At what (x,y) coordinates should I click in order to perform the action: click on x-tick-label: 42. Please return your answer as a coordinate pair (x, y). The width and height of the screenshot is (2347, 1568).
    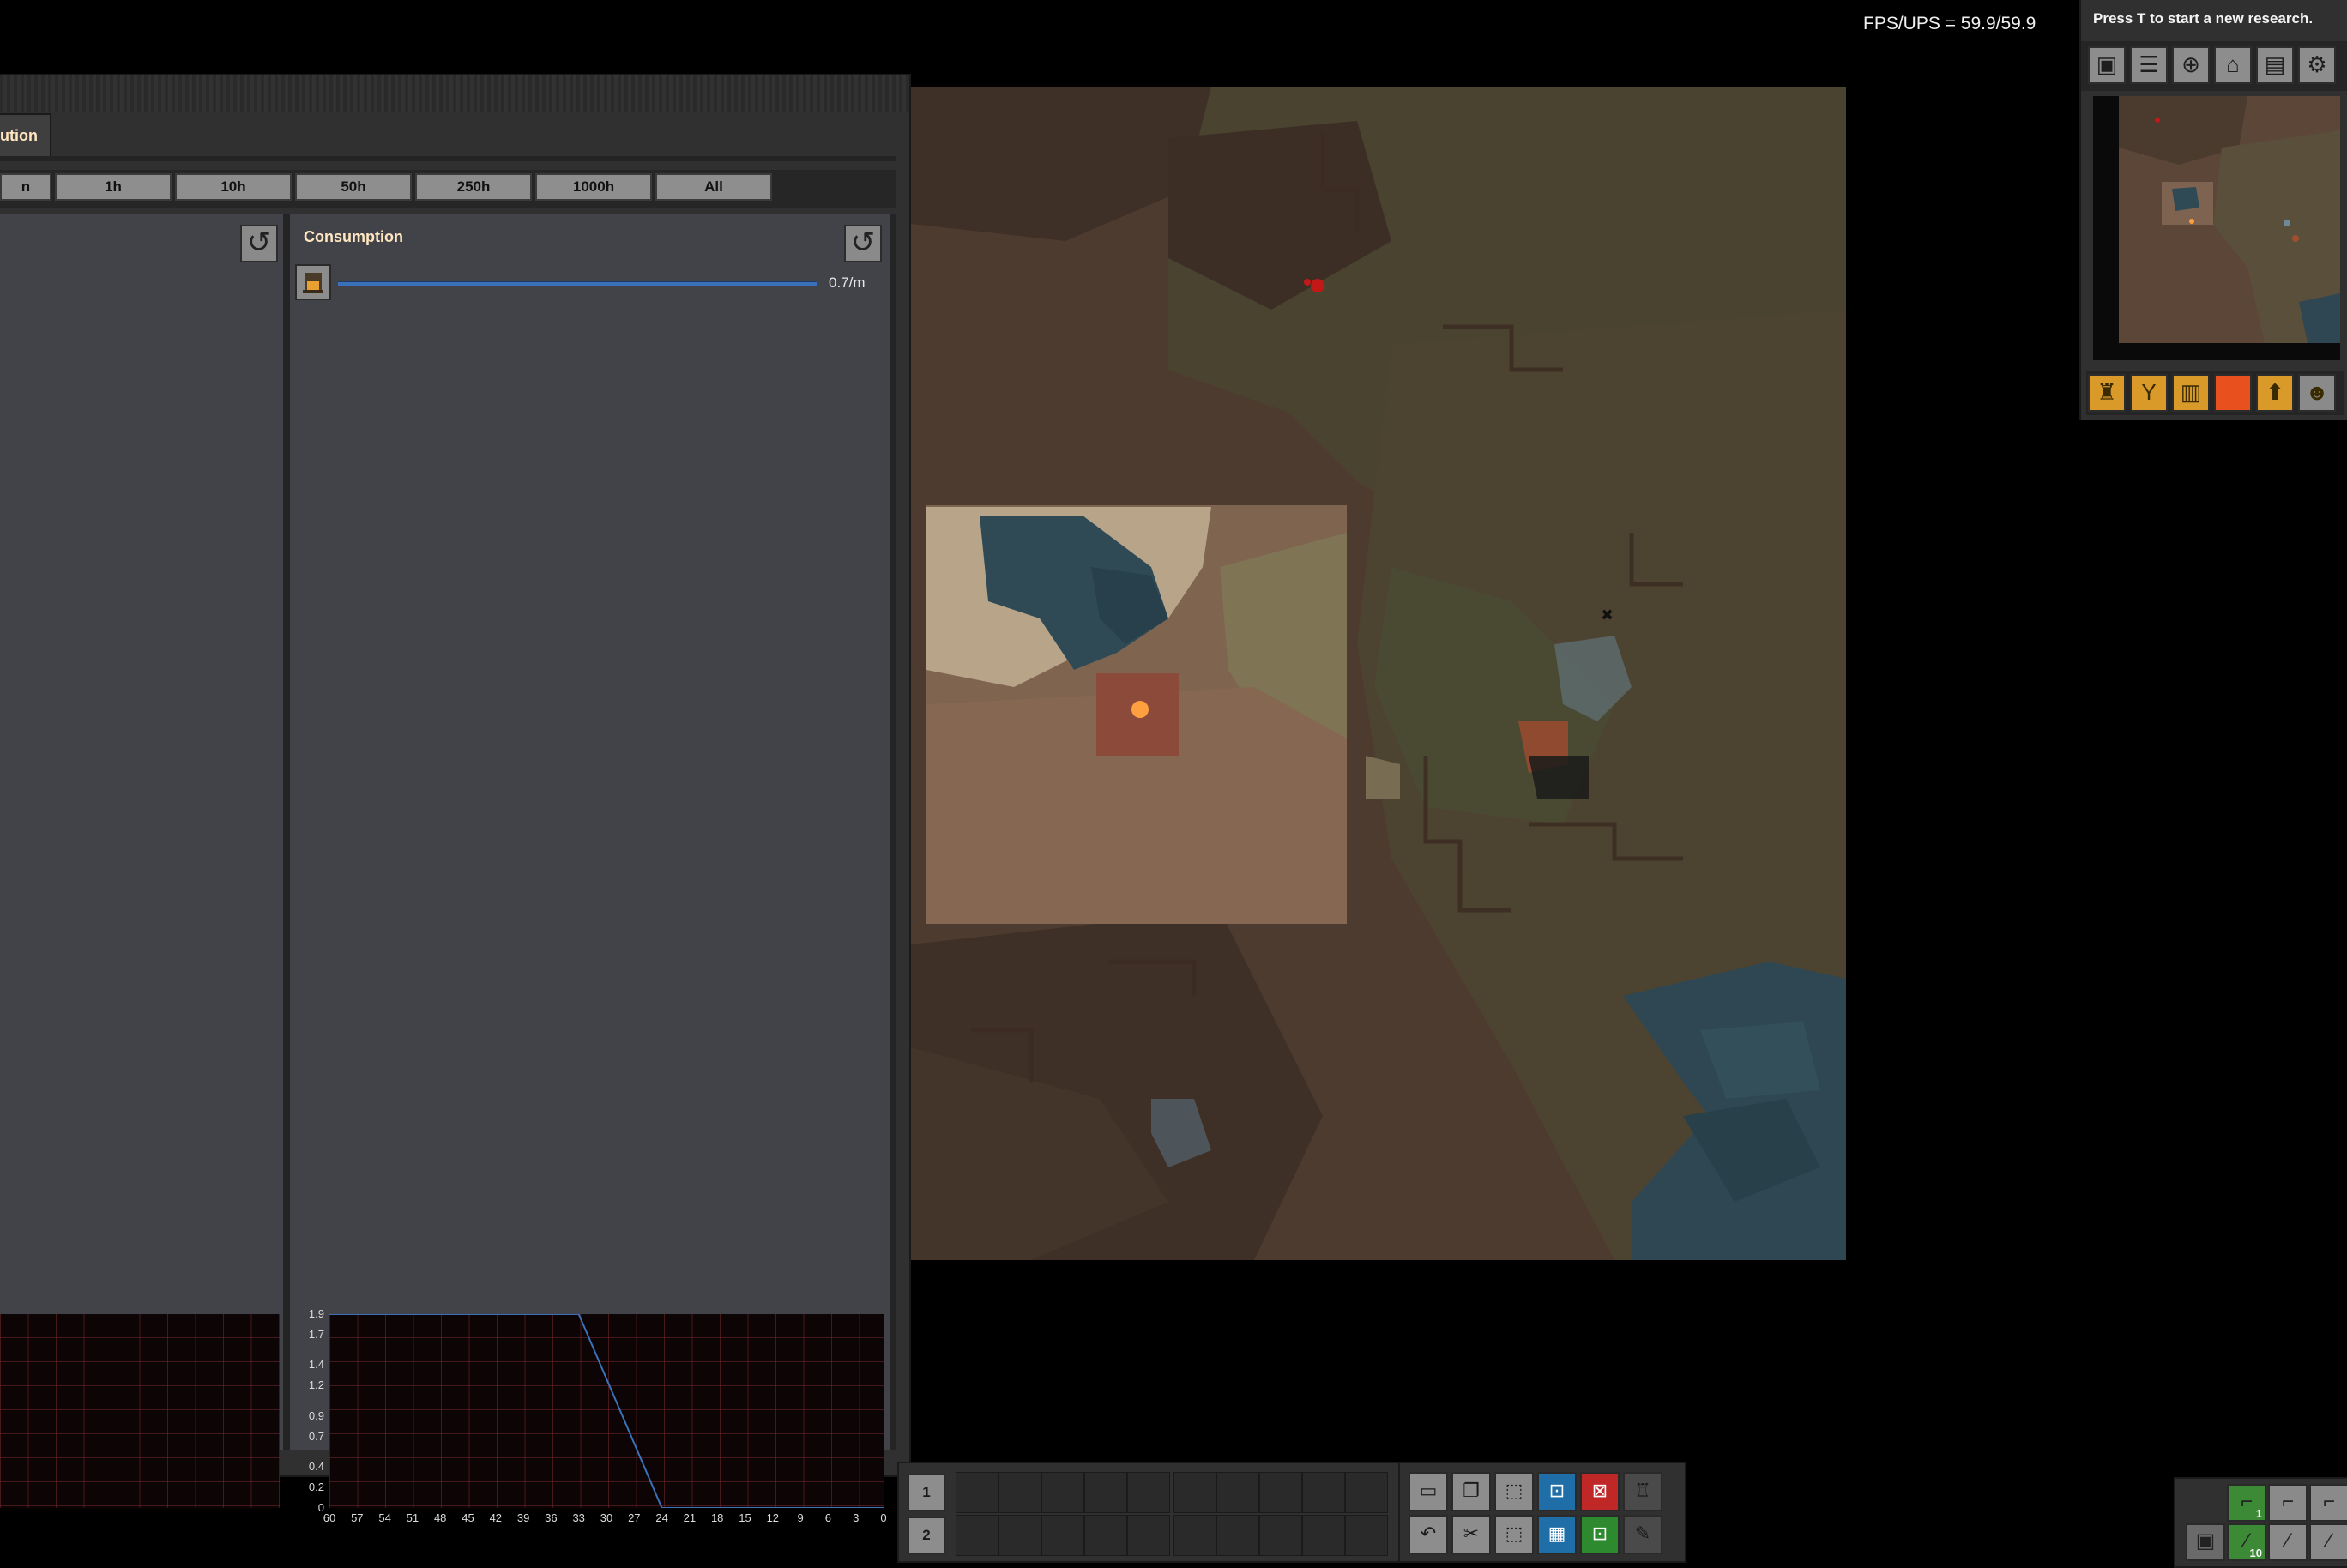
    Looking at the image, I should click on (496, 1517).